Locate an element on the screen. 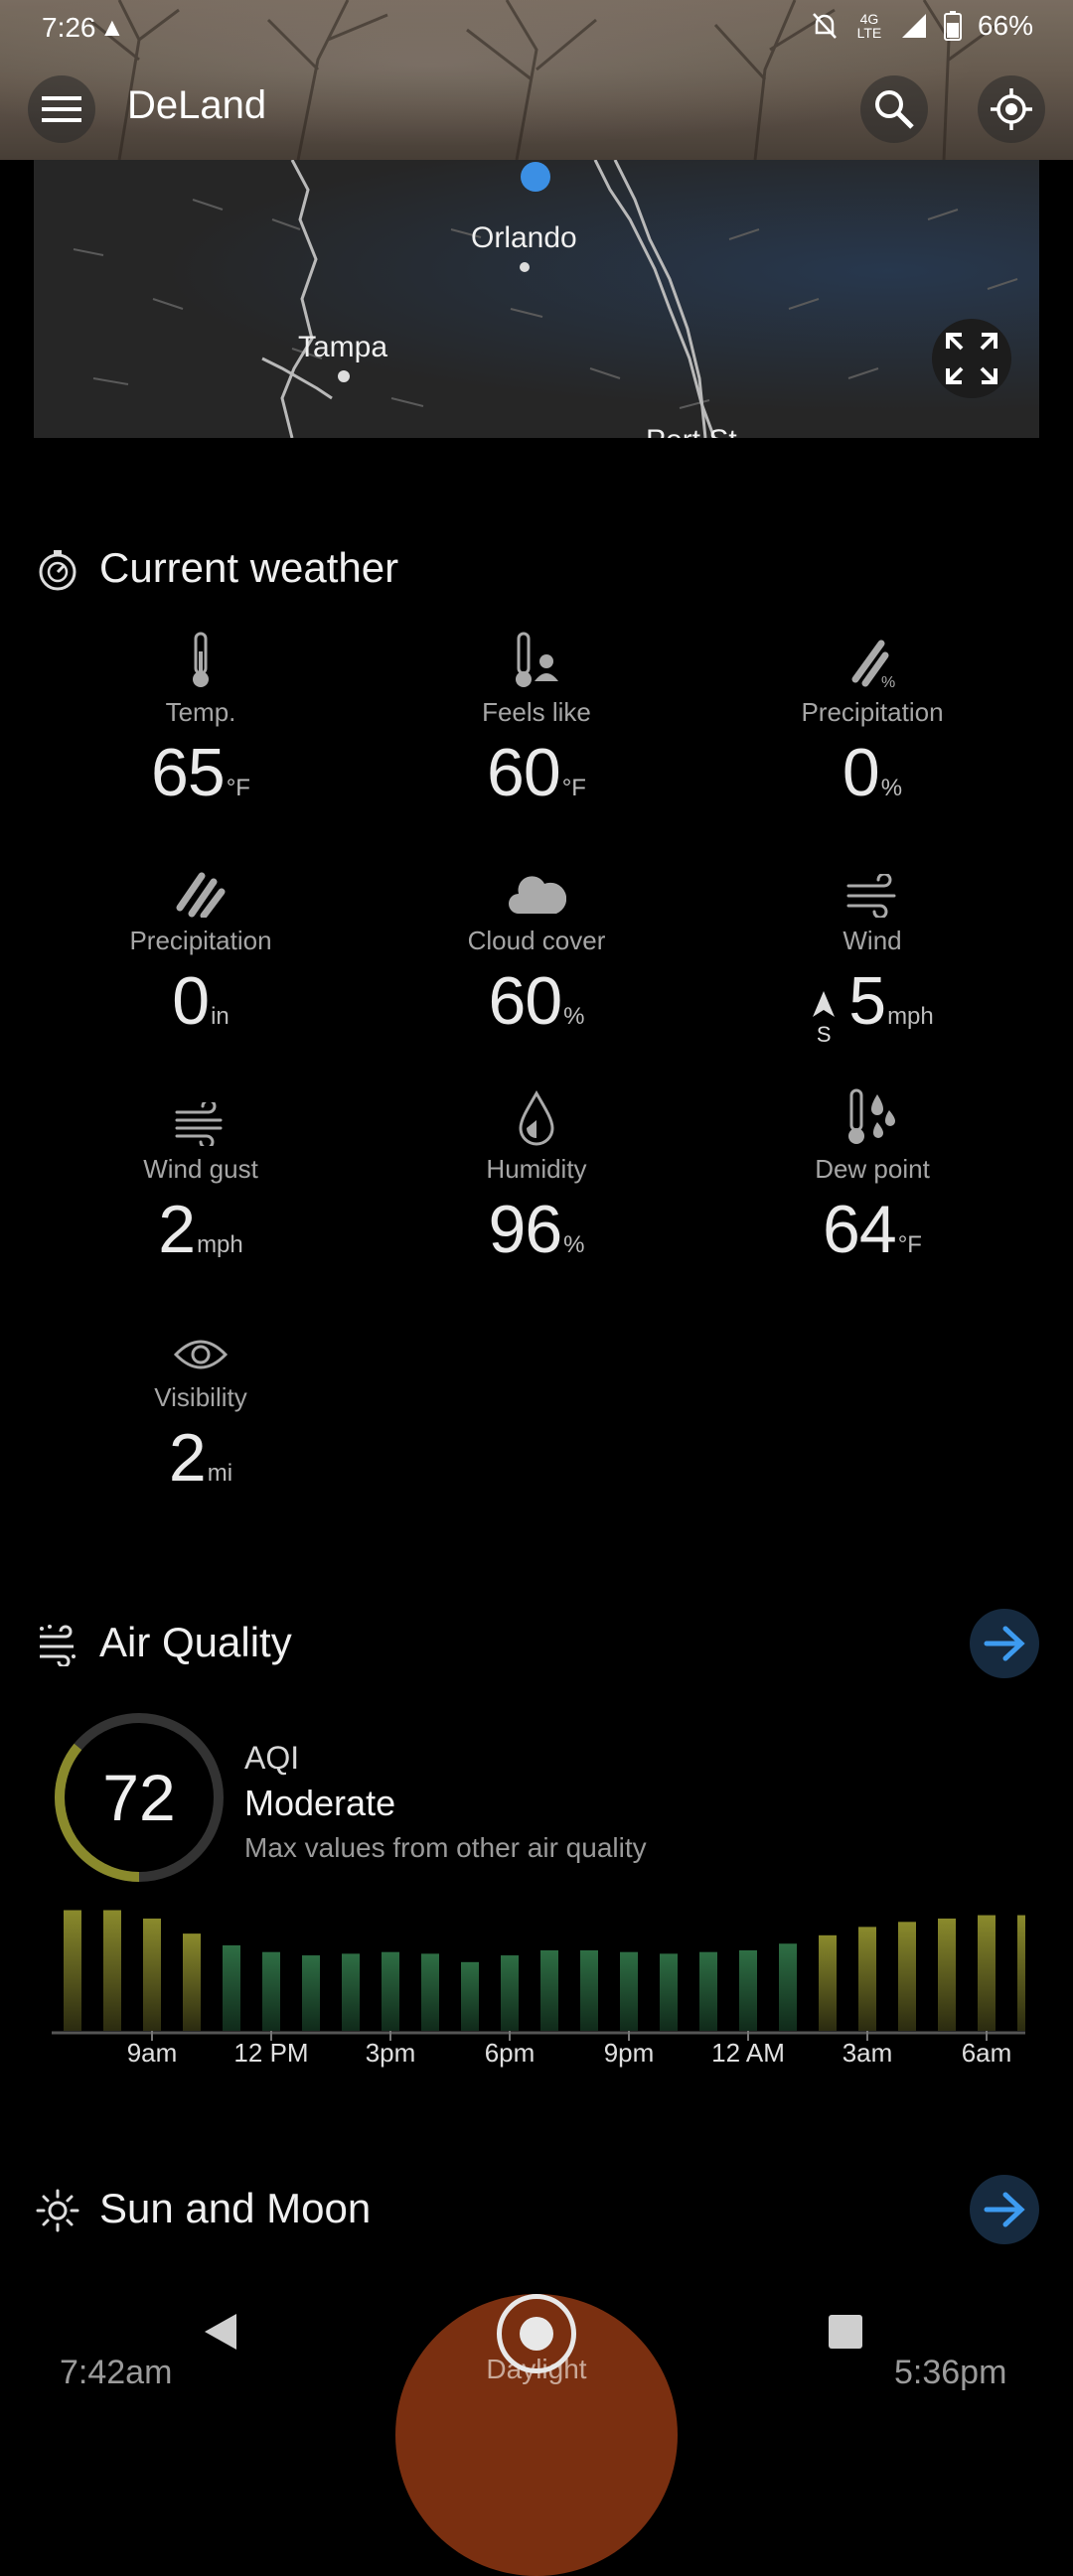 This screenshot has width=1073, height=2576. expand-map-button is located at coordinates (971, 358).